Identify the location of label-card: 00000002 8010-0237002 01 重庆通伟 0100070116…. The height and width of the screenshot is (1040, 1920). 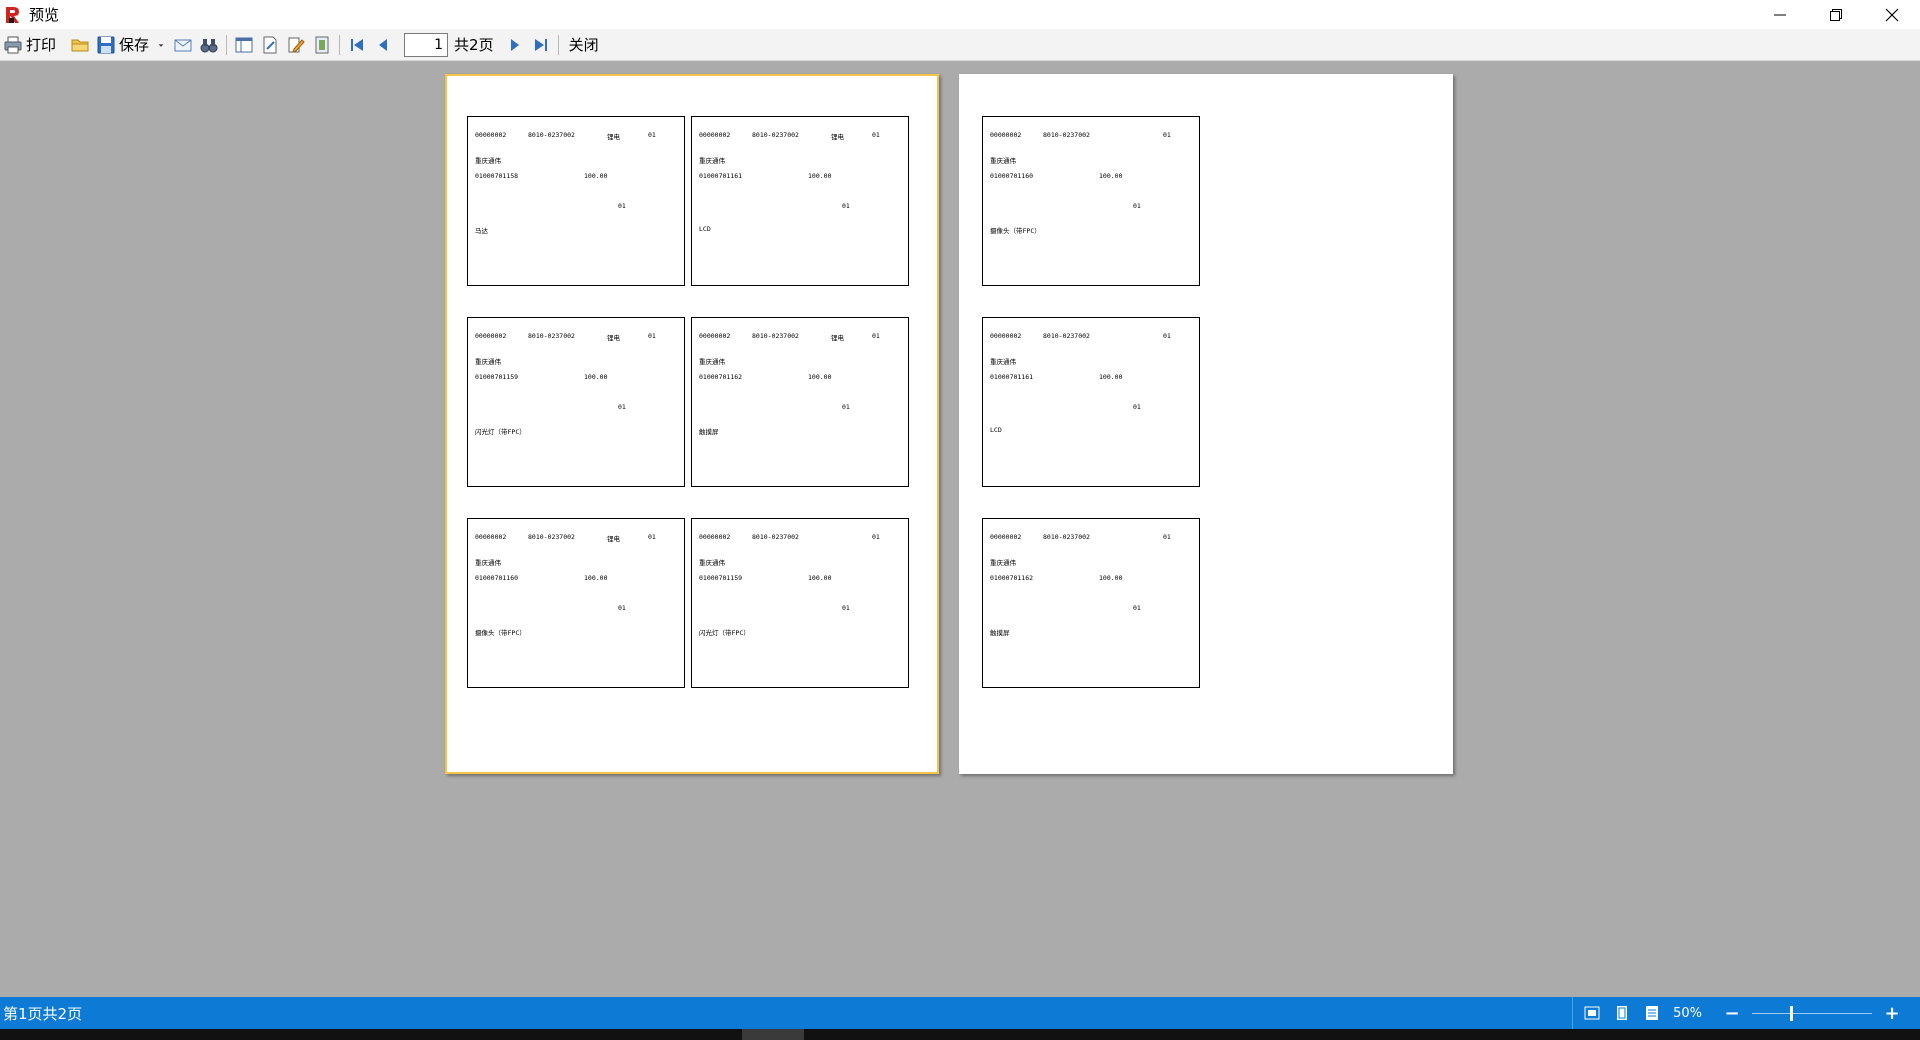
(1091, 603).